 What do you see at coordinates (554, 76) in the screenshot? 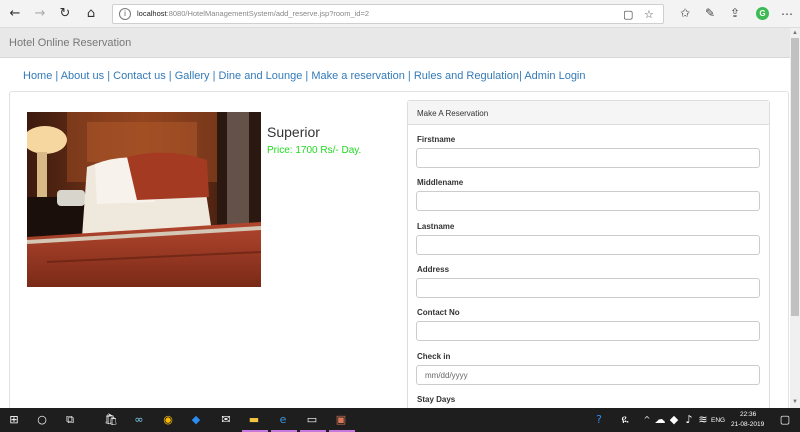
I see `nav-admin-login: Admin Login` at bounding box center [554, 76].